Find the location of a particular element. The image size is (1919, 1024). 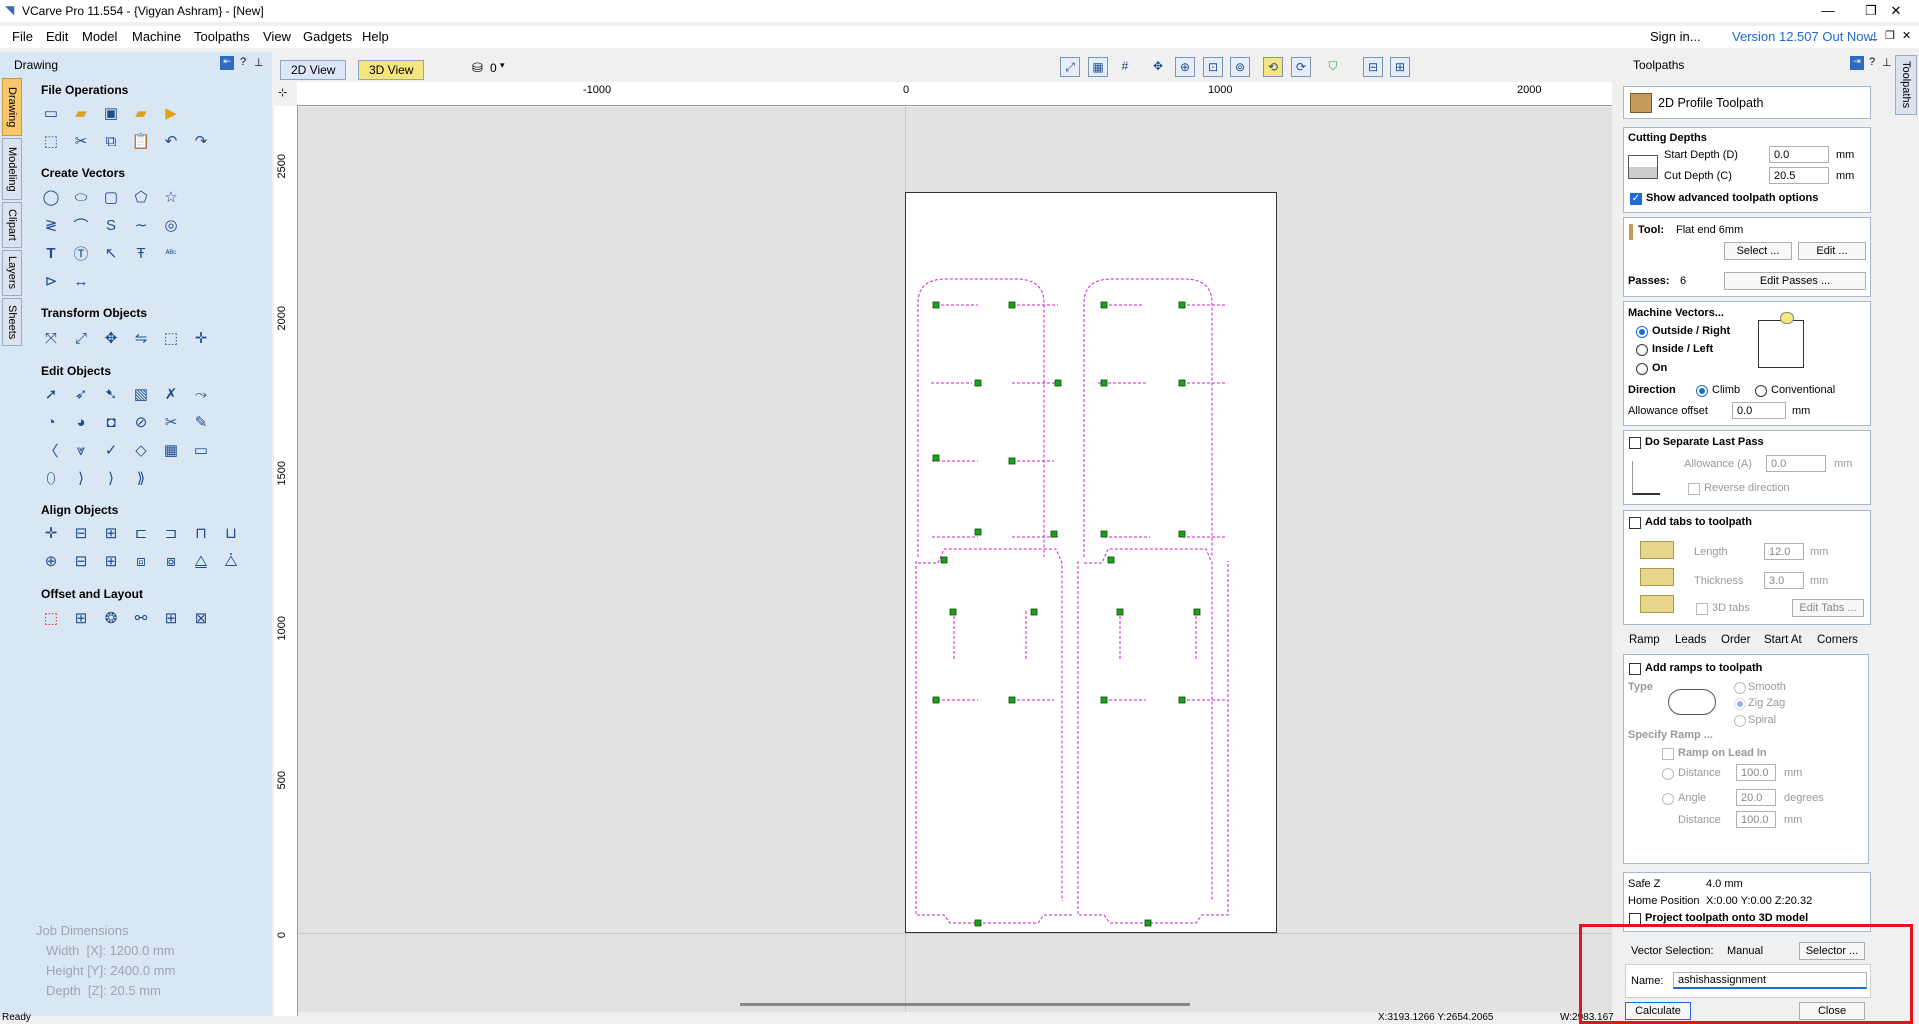

curve-fit-icon: ⟫ is located at coordinates (141, 478).